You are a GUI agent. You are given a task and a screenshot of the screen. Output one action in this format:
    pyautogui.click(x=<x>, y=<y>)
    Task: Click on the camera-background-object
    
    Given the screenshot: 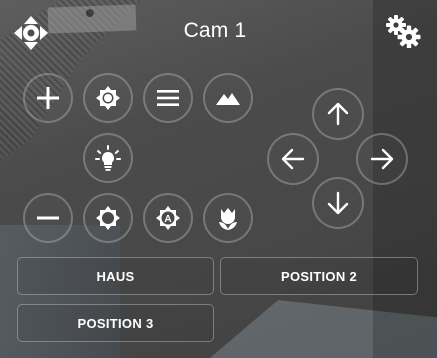 What is the action you would take?
    pyautogui.click(x=92, y=19)
    